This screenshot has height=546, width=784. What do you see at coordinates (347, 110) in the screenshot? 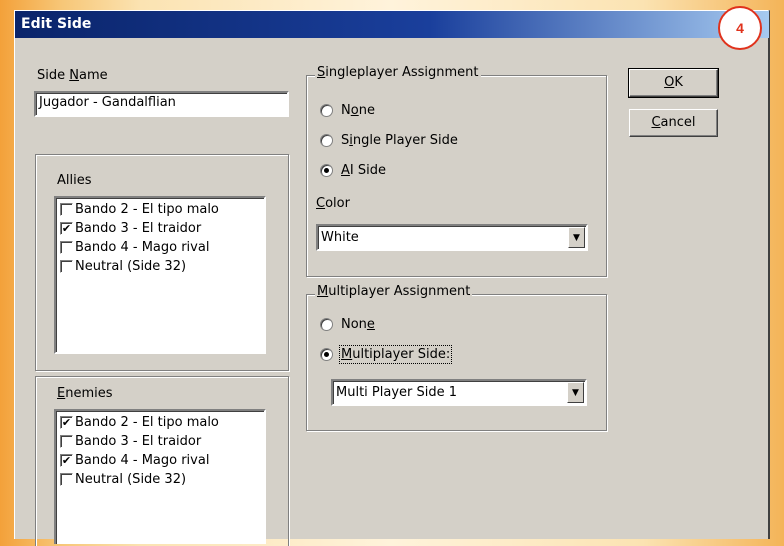
I see `sp-none-radio: No ne` at bounding box center [347, 110].